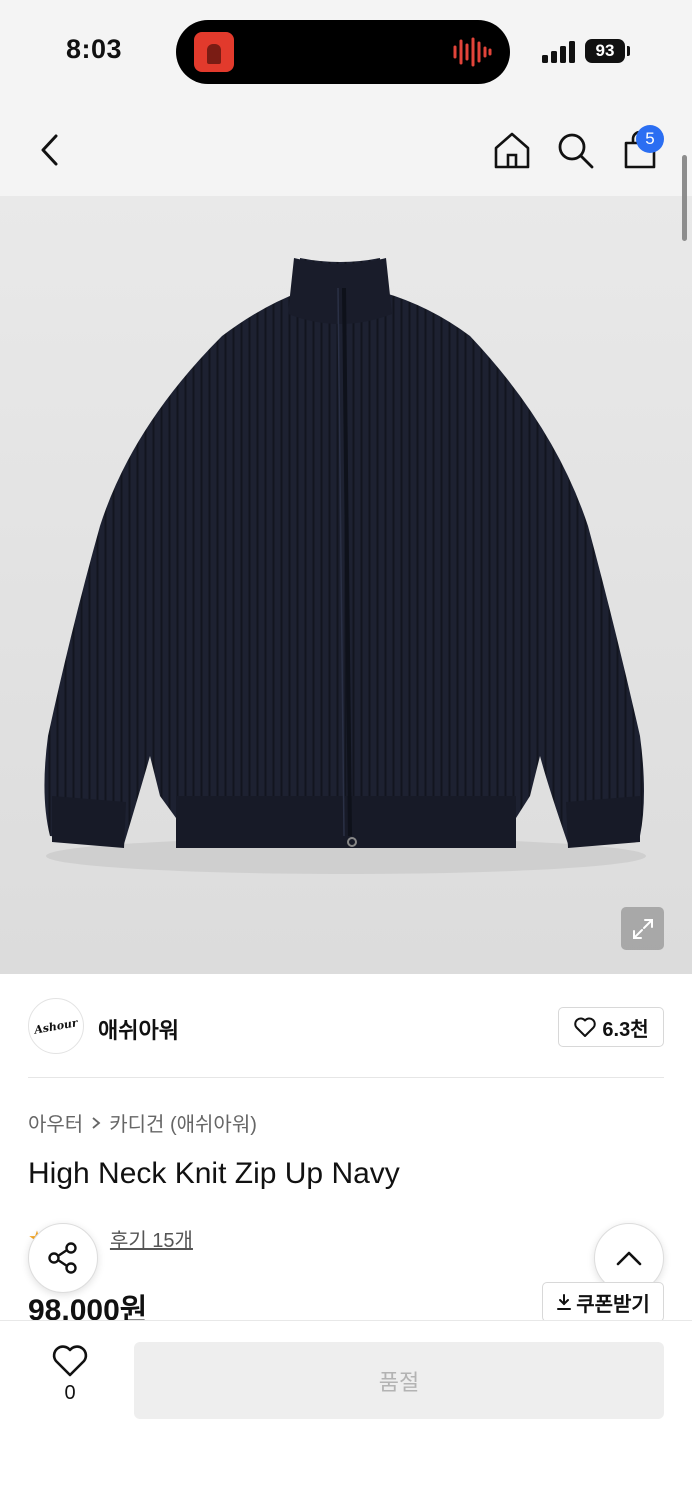 The image size is (692, 1500). Describe the element at coordinates (613, 1304) in the screenshot. I see `coupon-label: 쿠폰받기` at that location.